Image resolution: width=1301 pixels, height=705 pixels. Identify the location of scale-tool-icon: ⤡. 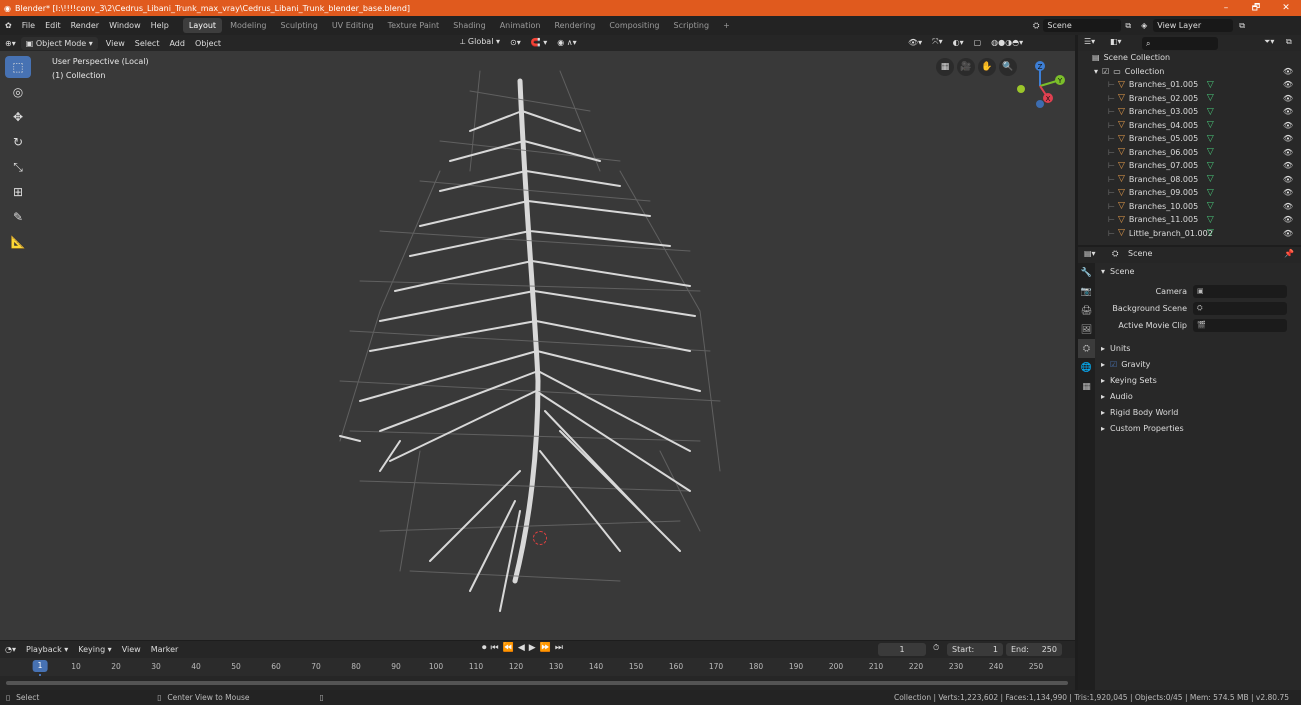
(18, 167).